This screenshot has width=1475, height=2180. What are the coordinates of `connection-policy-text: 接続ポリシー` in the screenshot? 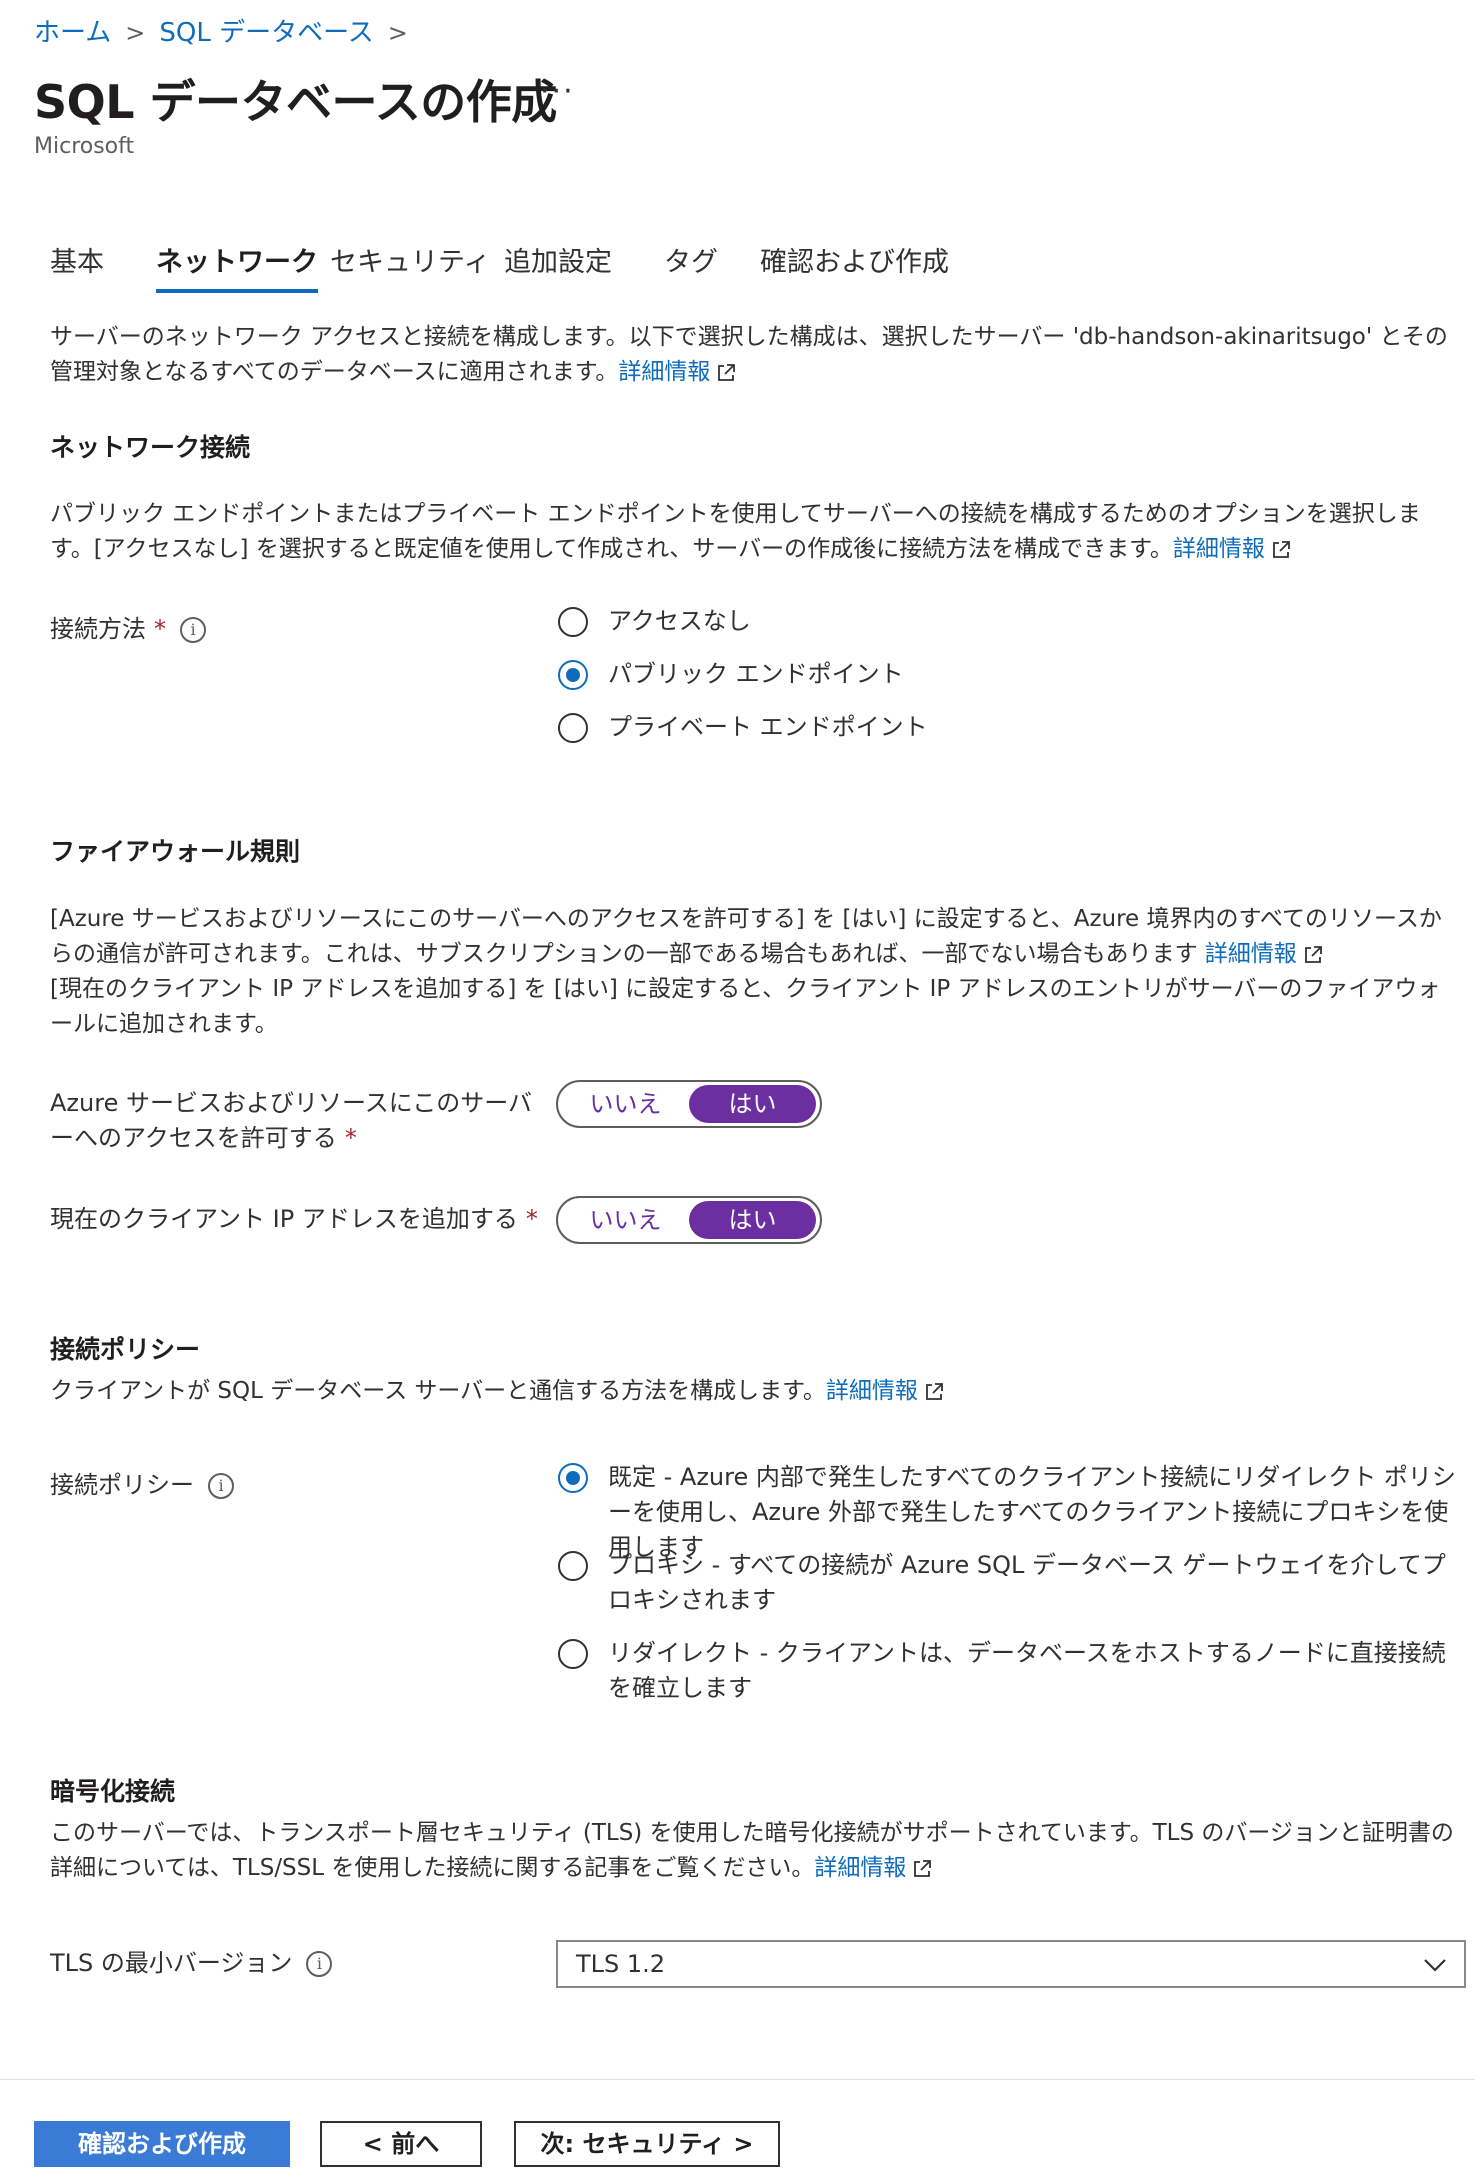 It's located at (122, 1485).